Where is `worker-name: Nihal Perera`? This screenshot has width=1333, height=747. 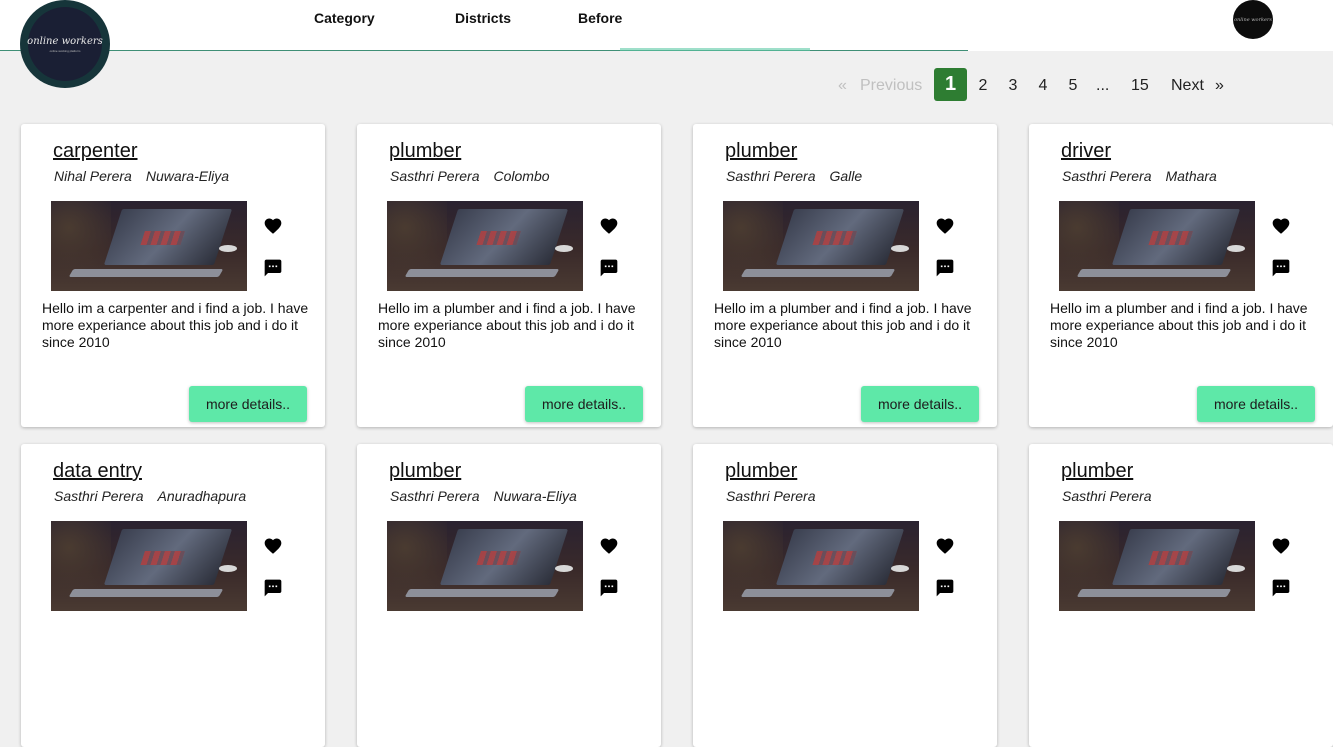 worker-name: Nihal Perera is located at coordinates (93, 176).